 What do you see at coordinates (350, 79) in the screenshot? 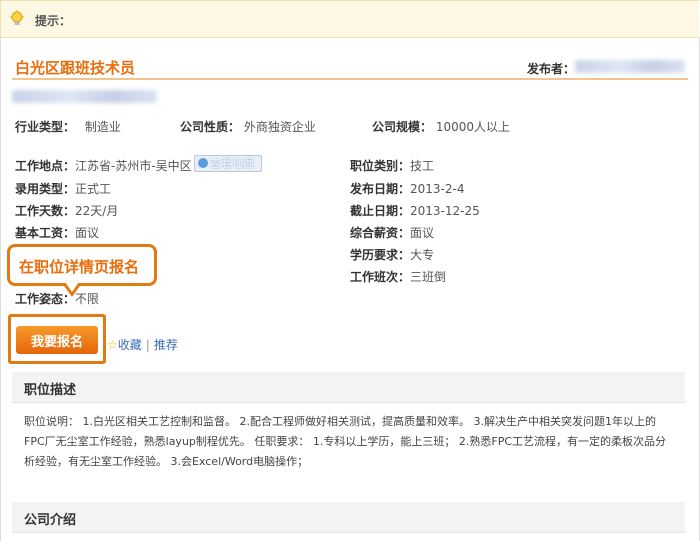
I see `title-divider` at bounding box center [350, 79].